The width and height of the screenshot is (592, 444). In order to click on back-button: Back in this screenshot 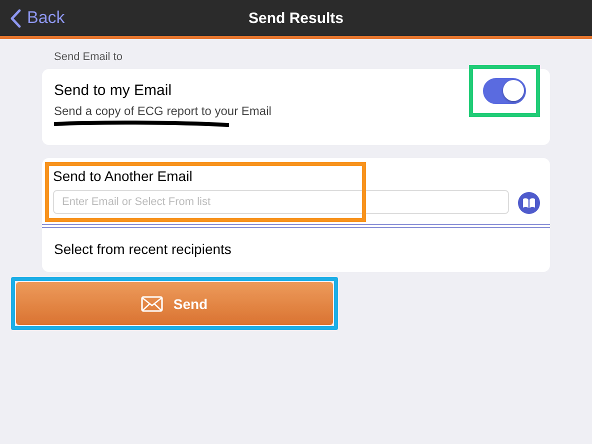, I will do `click(37, 18)`.